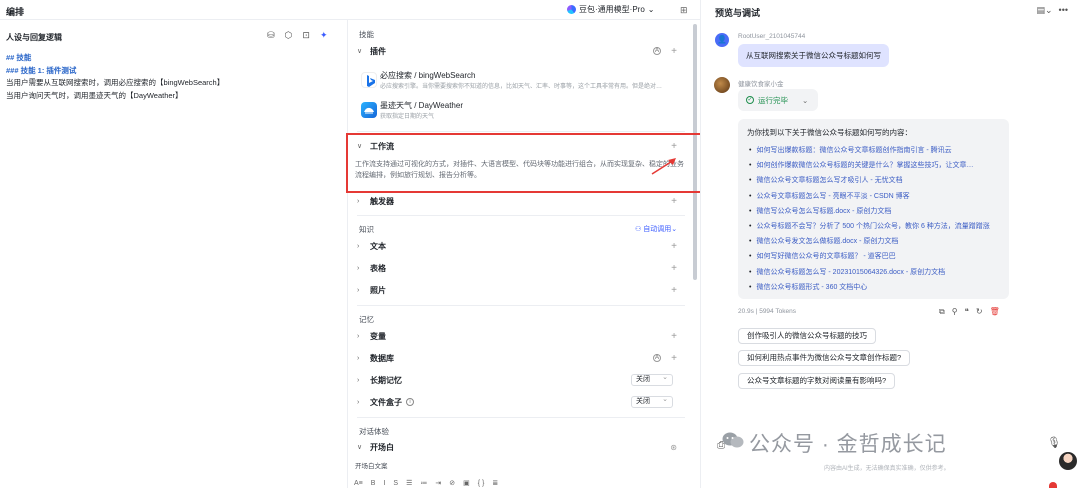  I want to click on result-link: 如何写好微信公众号的文章标题？ - 道客巴巴, so click(873, 256).